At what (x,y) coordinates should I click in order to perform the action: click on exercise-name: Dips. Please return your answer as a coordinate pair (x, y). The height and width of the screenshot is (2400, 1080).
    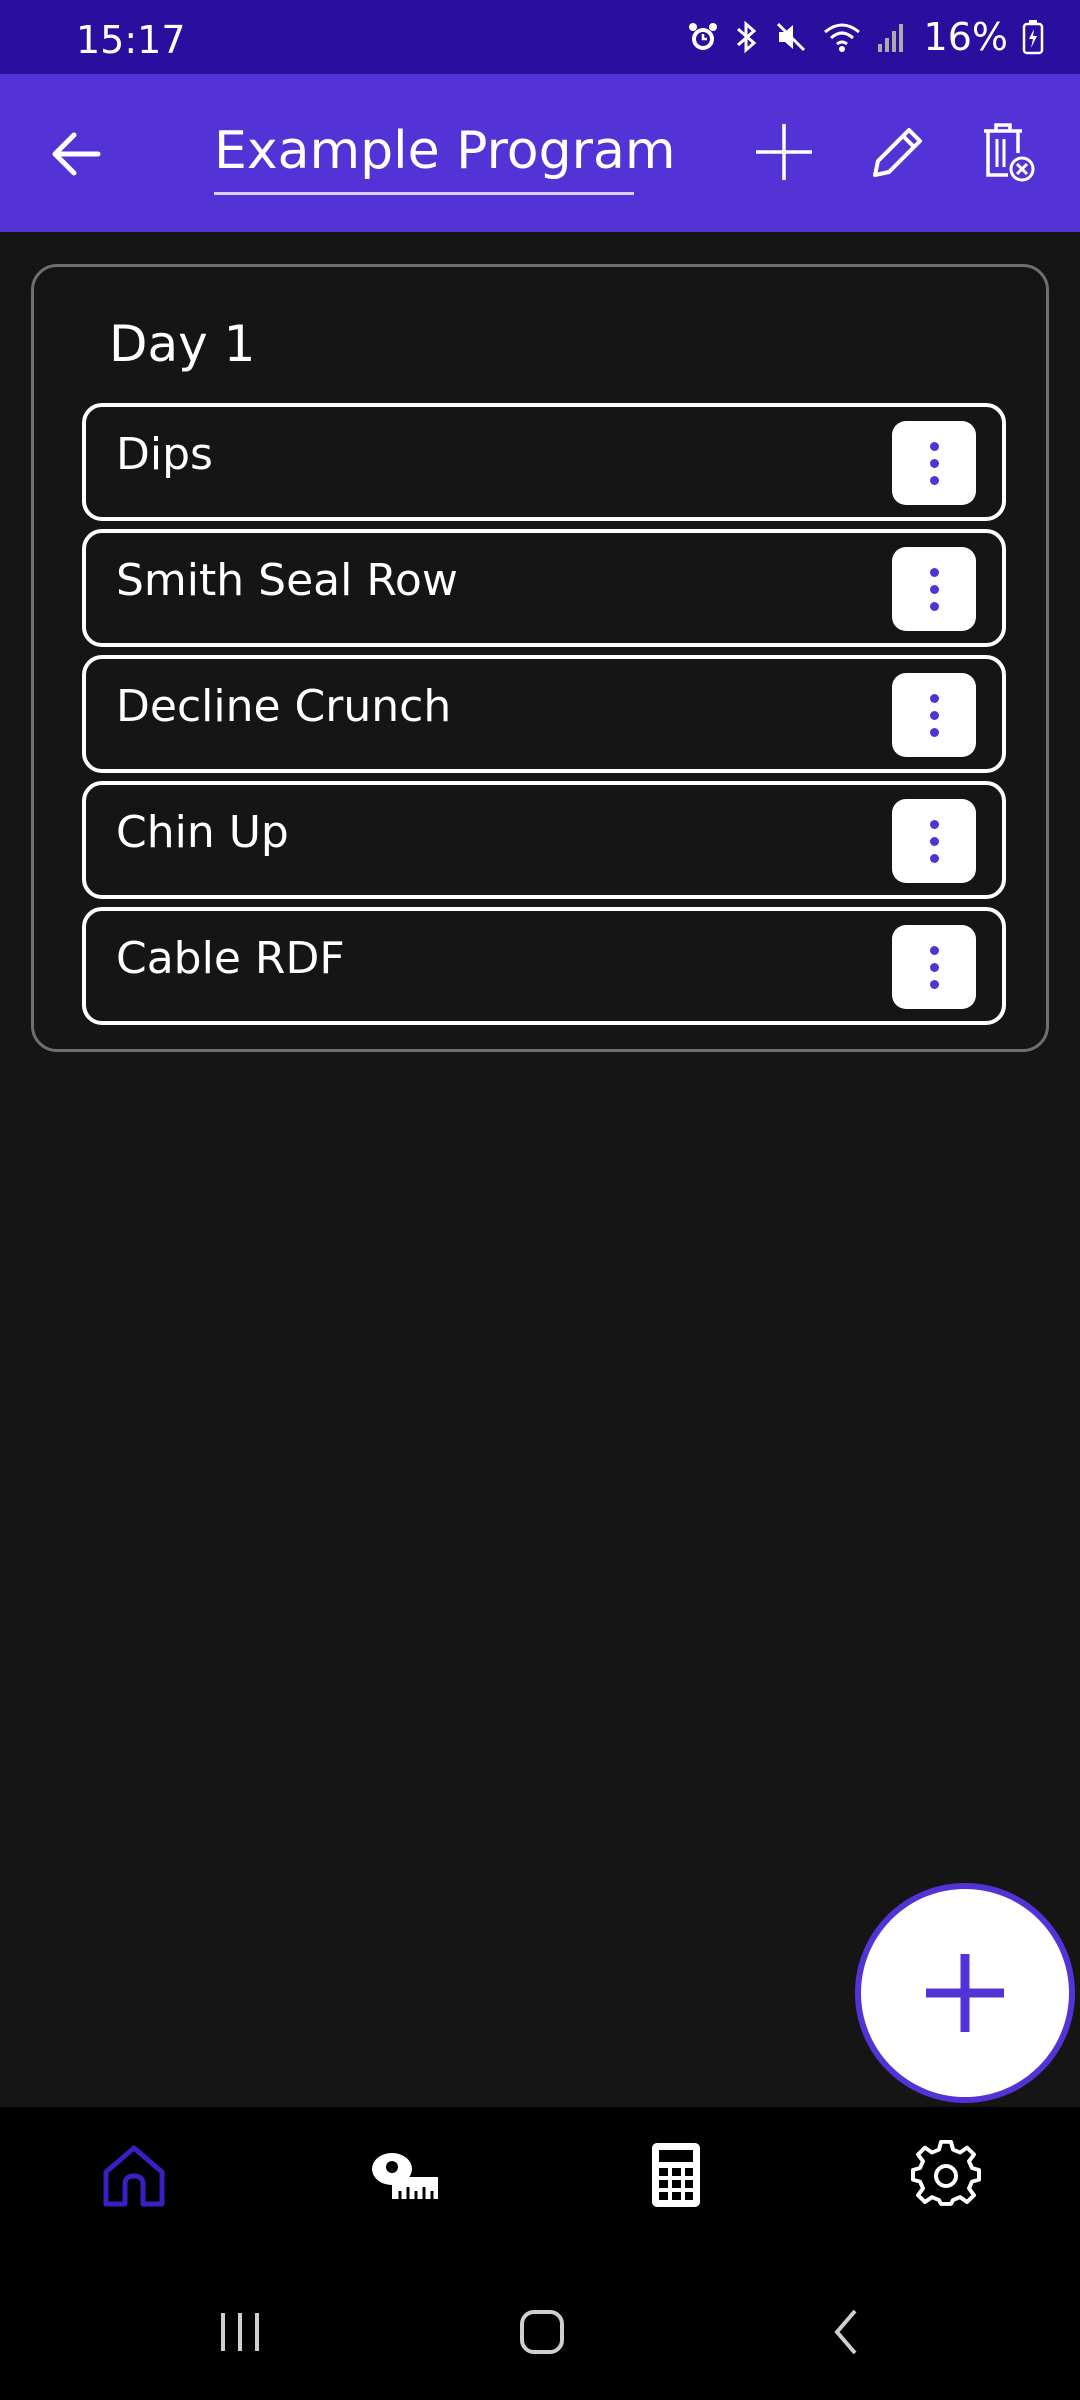
    Looking at the image, I should click on (164, 454).